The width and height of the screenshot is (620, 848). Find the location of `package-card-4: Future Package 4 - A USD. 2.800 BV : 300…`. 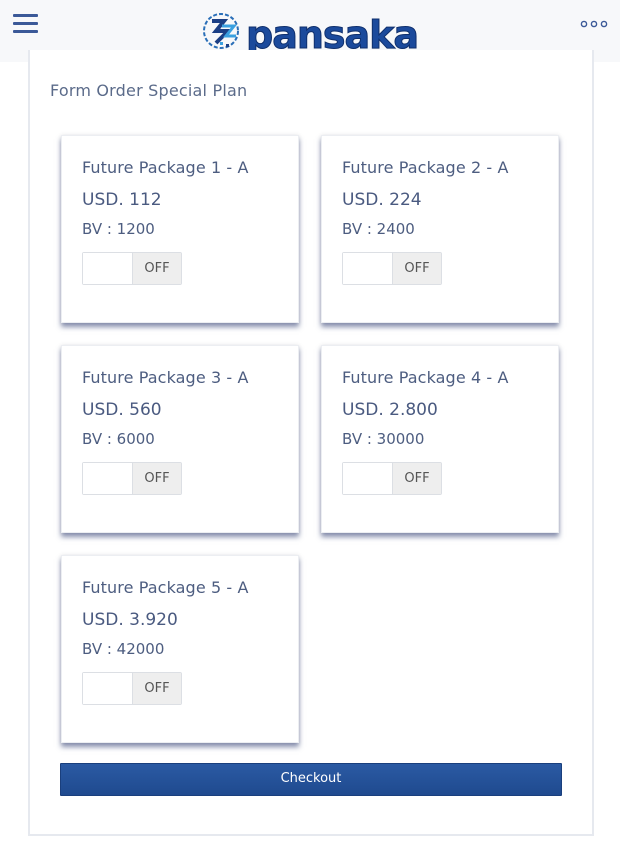

package-card-4: Future Package 4 - A USD. 2.800 BV : 300… is located at coordinates (440, 439).